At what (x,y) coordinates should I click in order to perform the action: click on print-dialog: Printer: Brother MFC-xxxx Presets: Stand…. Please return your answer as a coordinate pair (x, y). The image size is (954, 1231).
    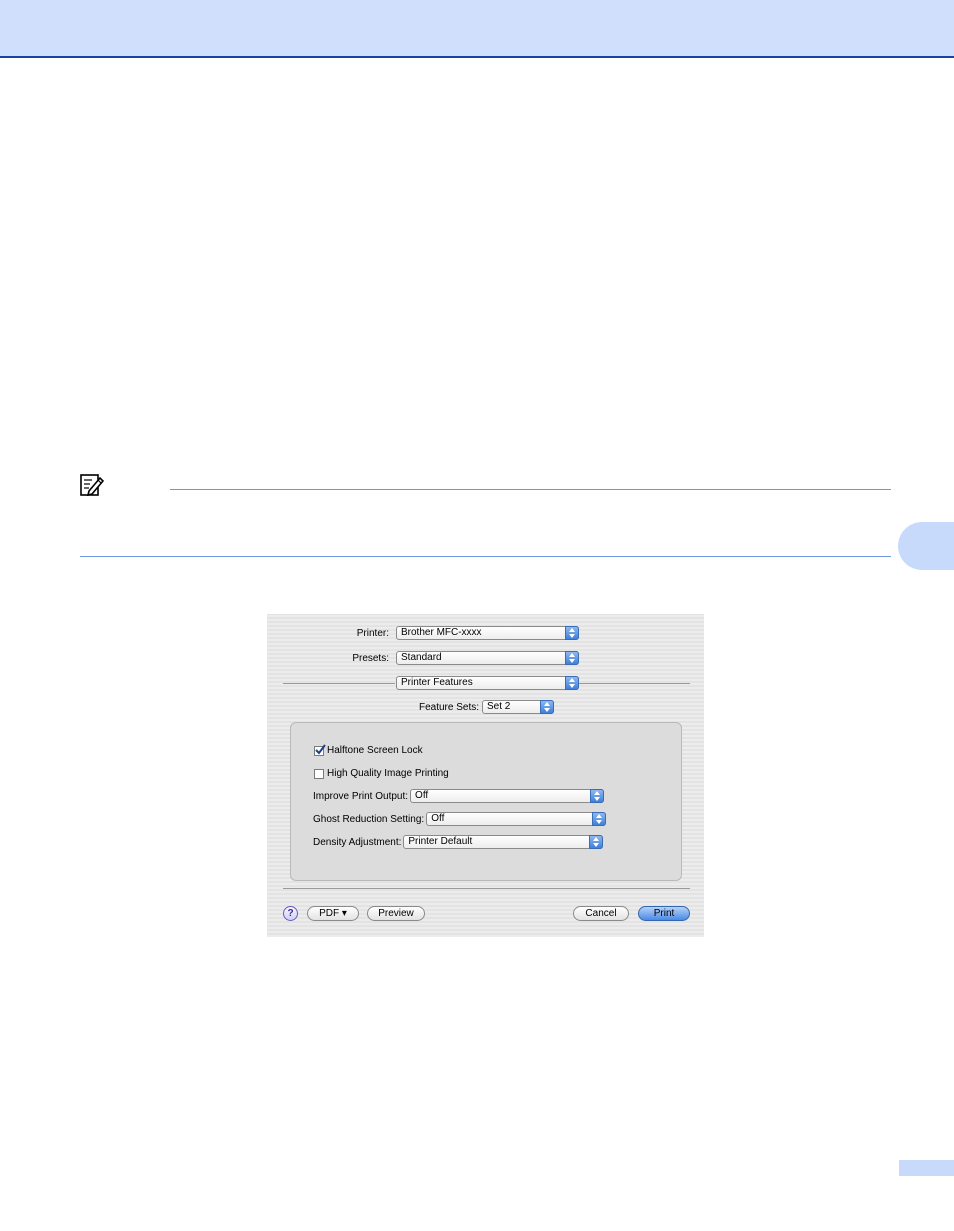
    Looking at the image, I should click on (485, 775).